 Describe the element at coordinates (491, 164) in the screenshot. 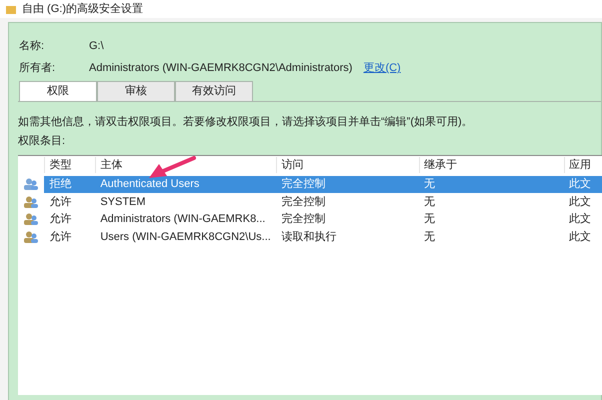

I see `column-header: 继承于` at that location.